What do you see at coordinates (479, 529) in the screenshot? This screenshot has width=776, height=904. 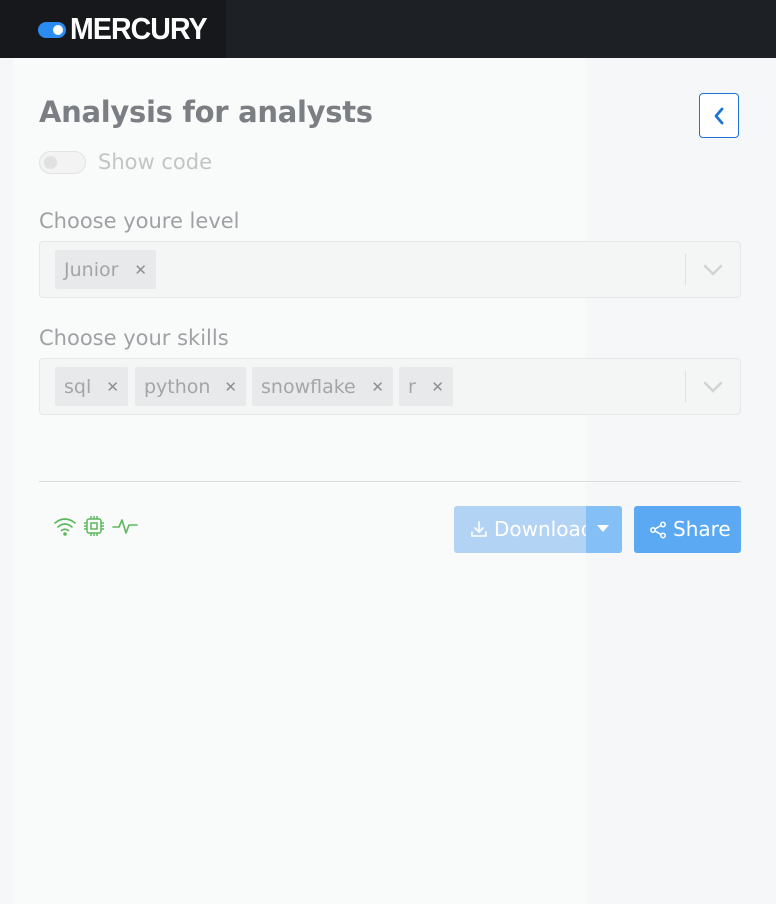 I see `download-icon` at bounding box center [479, 529].